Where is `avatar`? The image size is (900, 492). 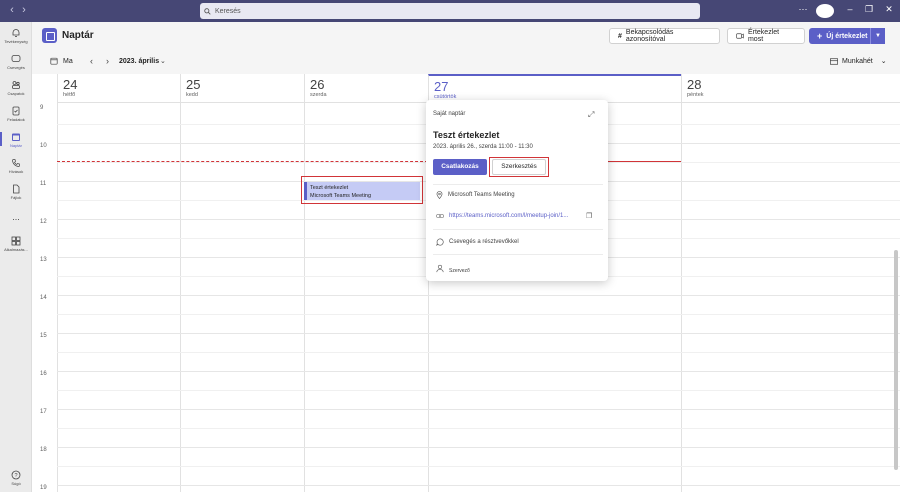
avatar is located at coordinates (825, 11).